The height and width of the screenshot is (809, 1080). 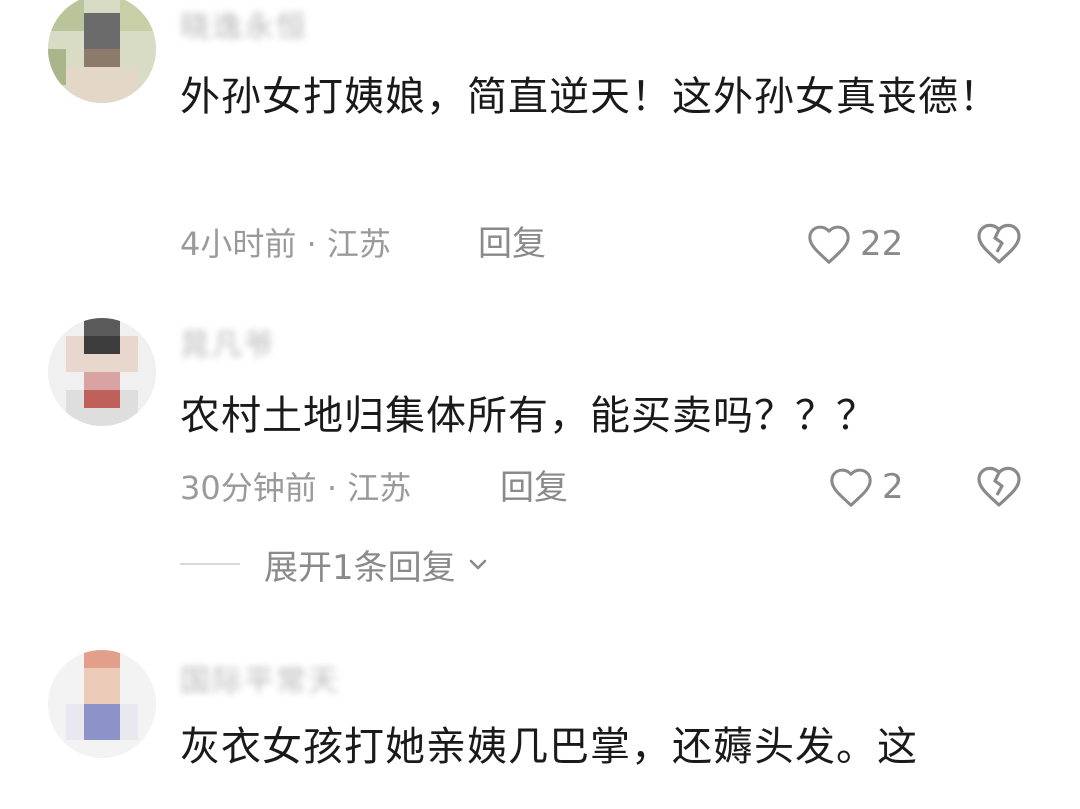 What do you see at coordinates (260, 28) in the screenshot?
I see `username: 晓逸永恒` at bounding box center [260, 28].